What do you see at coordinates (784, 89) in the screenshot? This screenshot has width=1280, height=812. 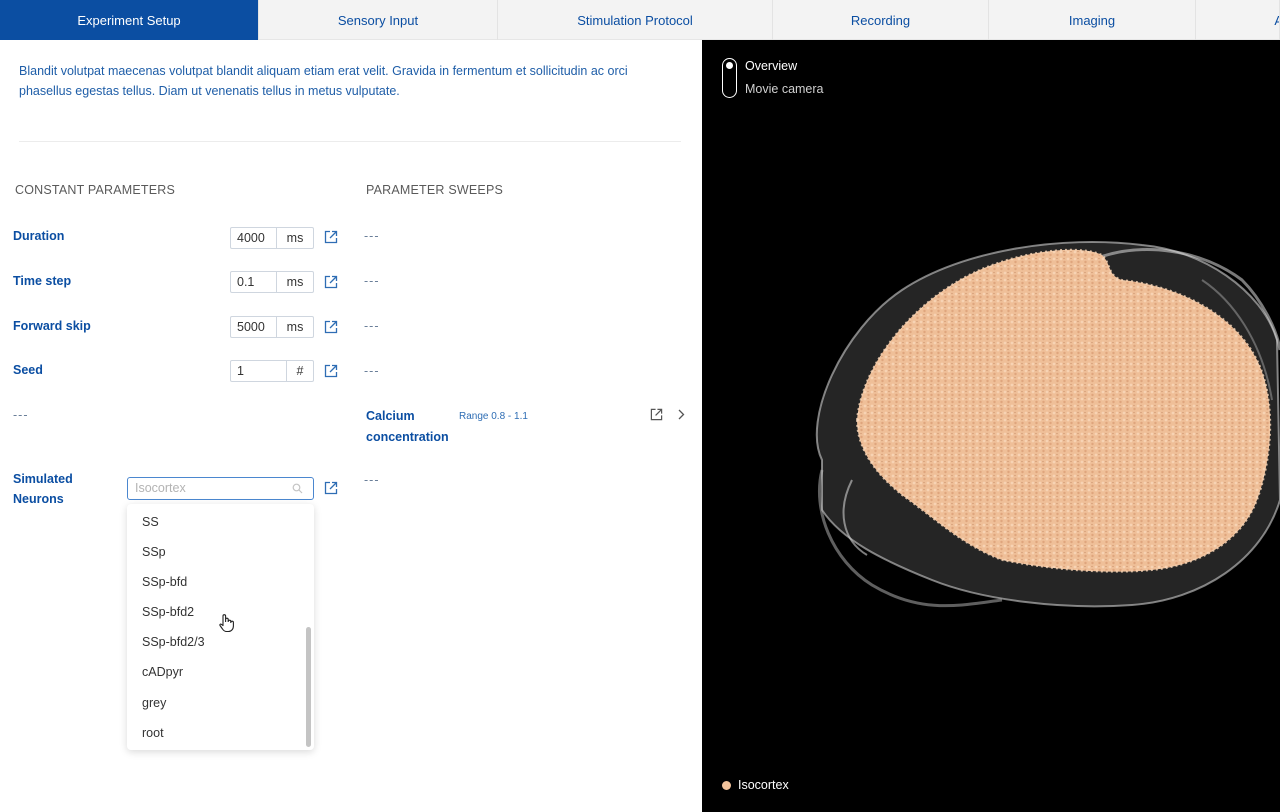 I see `view-option-movie-camera: Movie camera` at bounding box center [784, 89].